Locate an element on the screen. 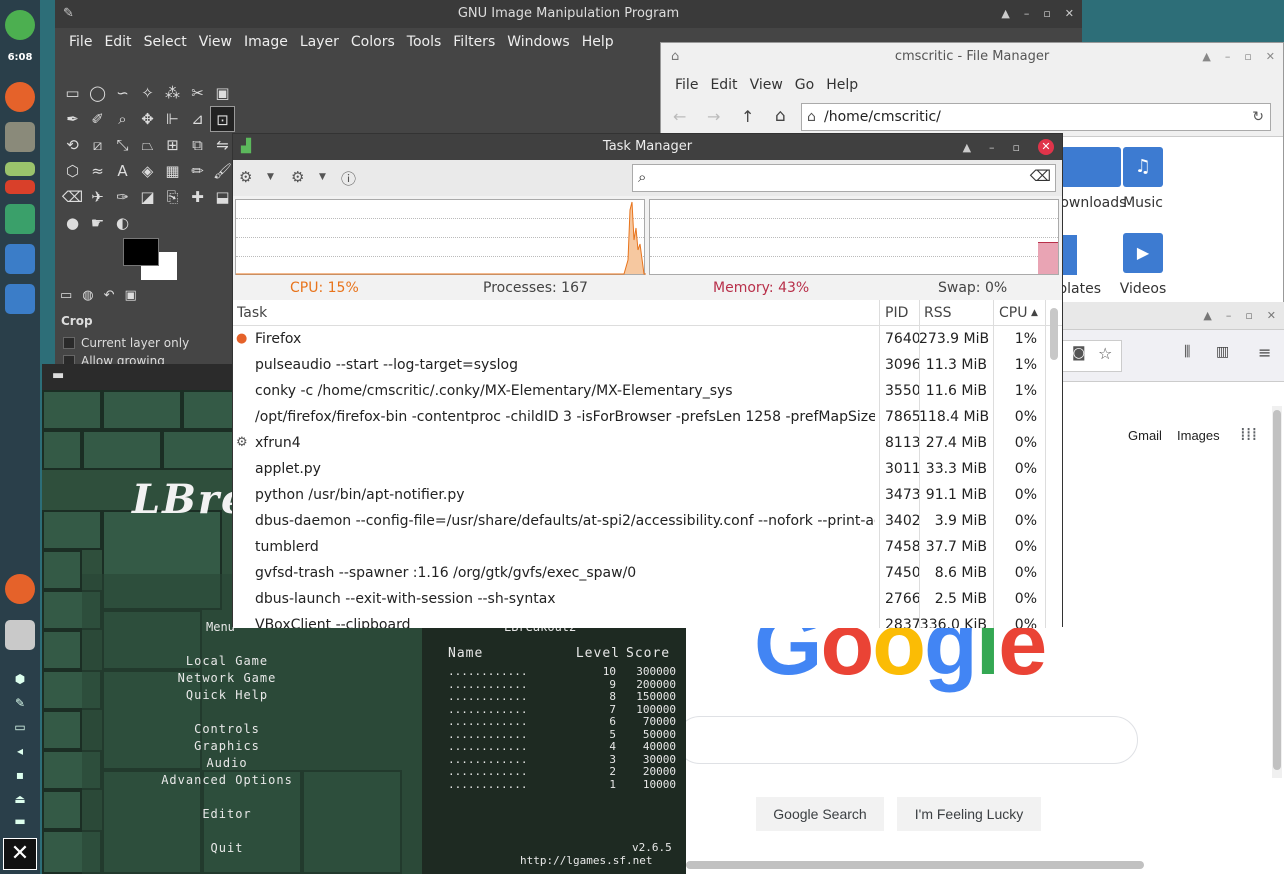  reload-icon: ↻ is located at coordinates (1258, 117).